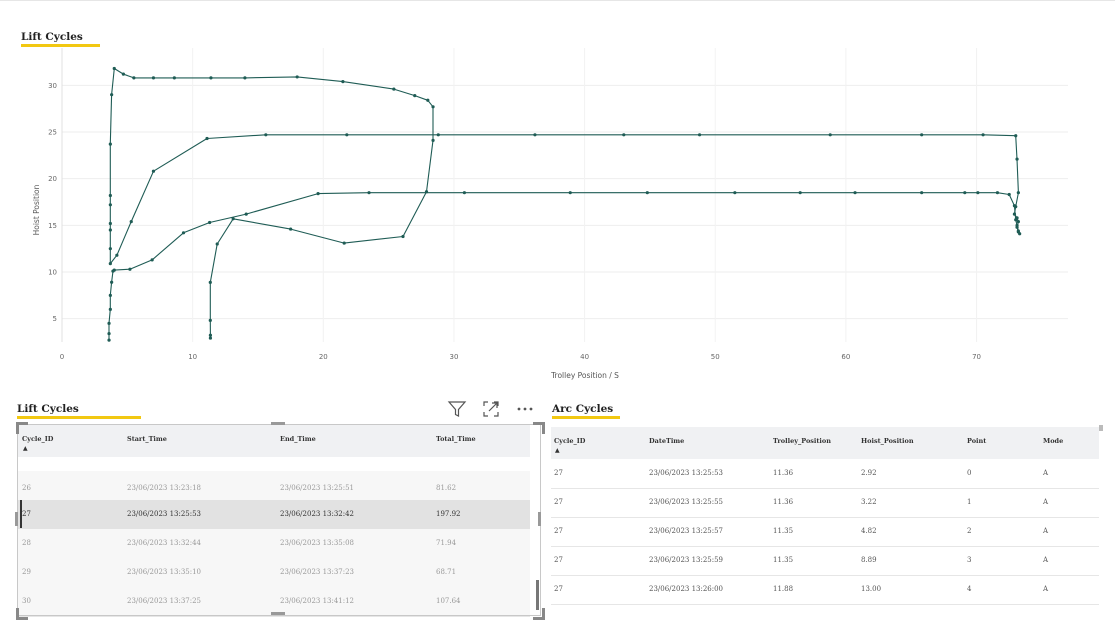 The width and height of the screenshot is (1115, 620). What do you see at coordinates (825, 503) in the screenshot?
I see `table-row: 27 23/06/2023 13:25:55 11.36 3.22 1 A` at bounding box center [825, 503].